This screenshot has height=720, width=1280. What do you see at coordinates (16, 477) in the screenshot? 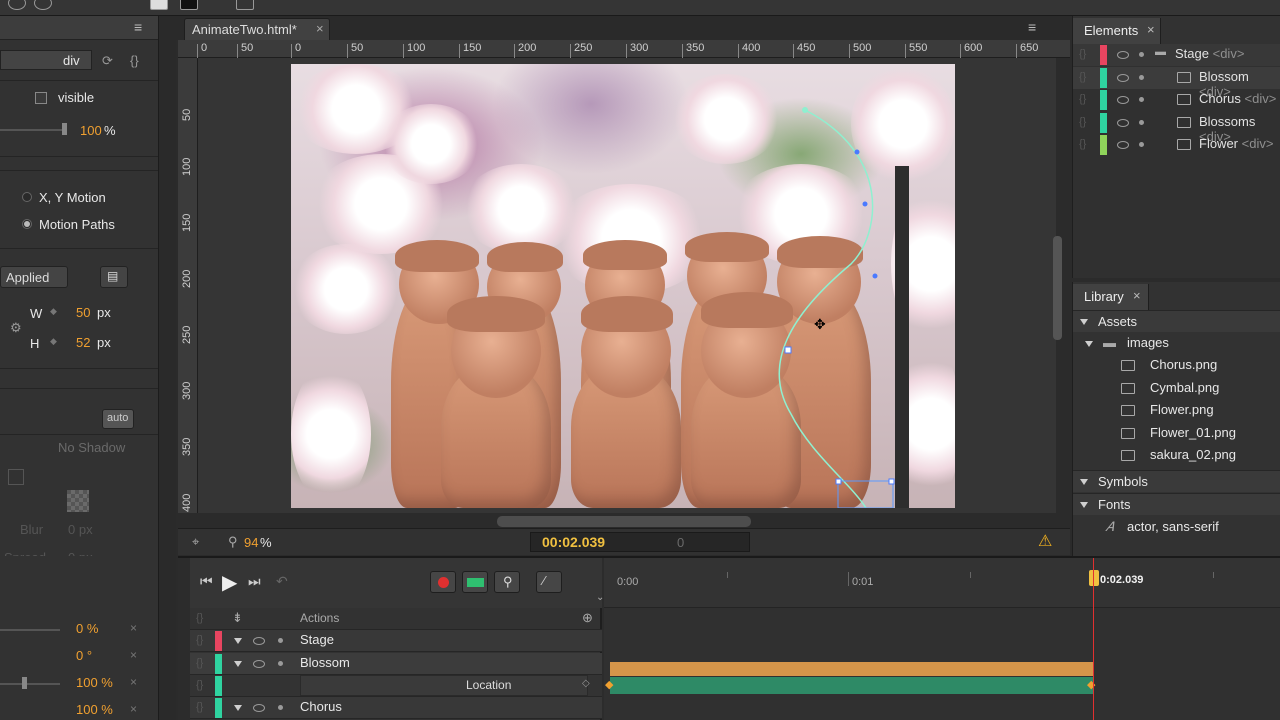
I see `shadow-color-swatch` at bounding box center [16, 477].